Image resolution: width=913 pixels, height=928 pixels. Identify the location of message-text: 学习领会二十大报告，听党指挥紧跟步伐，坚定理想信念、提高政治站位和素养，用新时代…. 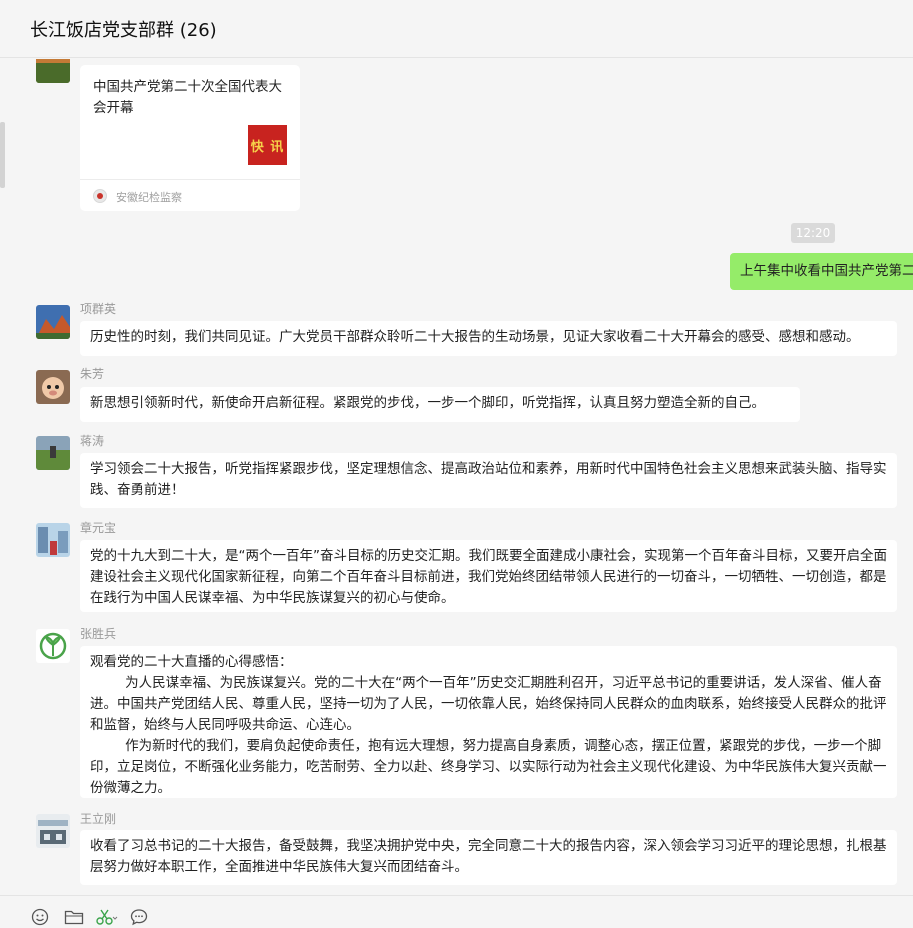
(488, 479).